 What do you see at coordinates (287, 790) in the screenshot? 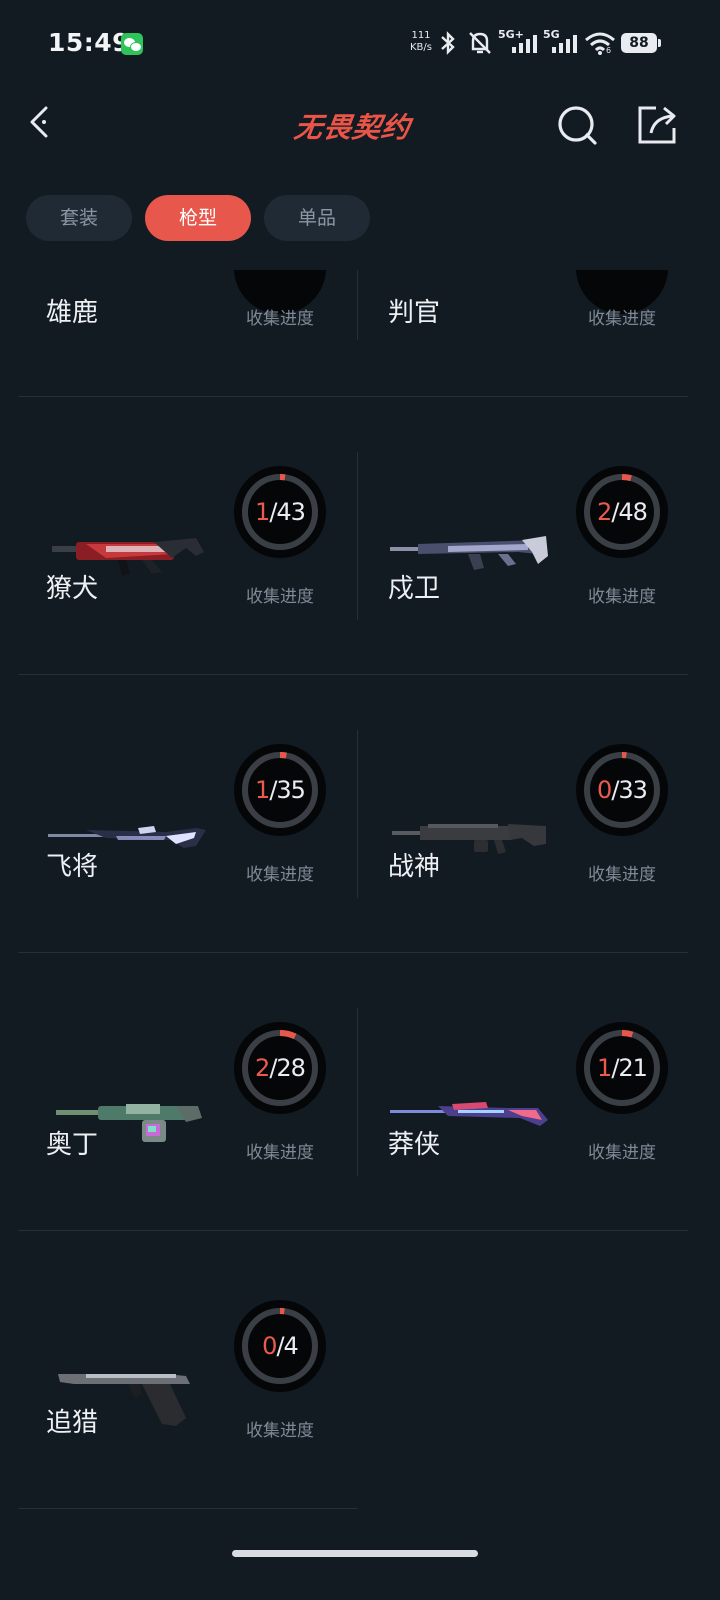
I see `total-count: /35` at bounding box center [287, 790].